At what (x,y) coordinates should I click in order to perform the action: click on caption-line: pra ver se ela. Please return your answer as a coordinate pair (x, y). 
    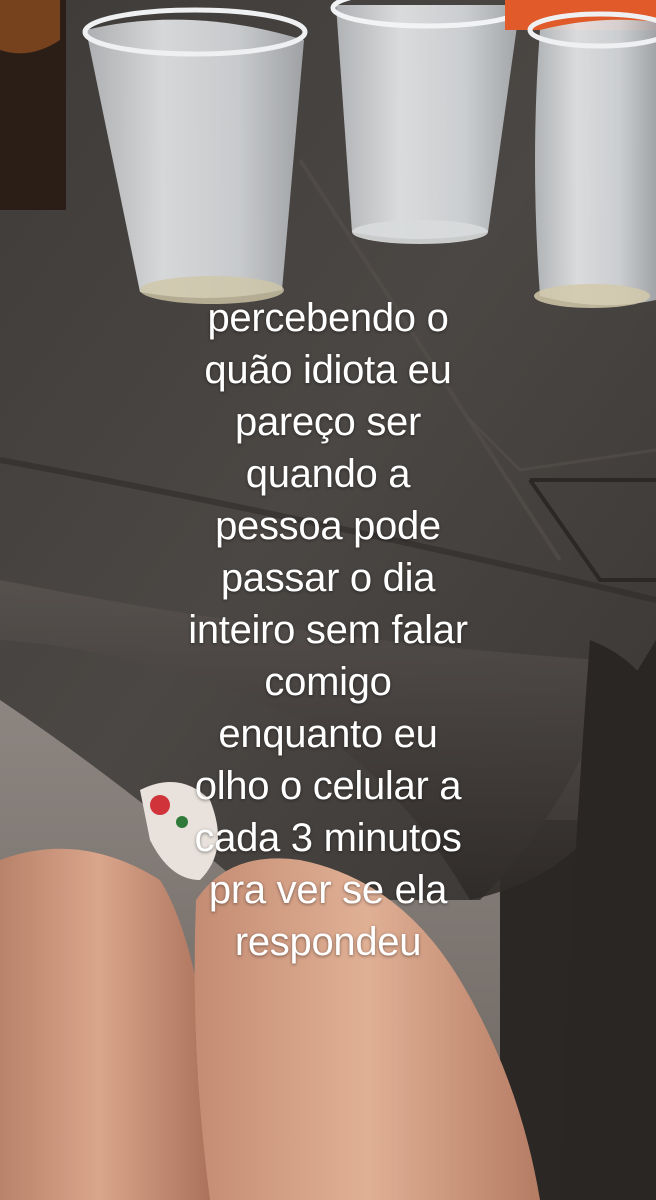
    Looking at the image, I should click on (328, 890).